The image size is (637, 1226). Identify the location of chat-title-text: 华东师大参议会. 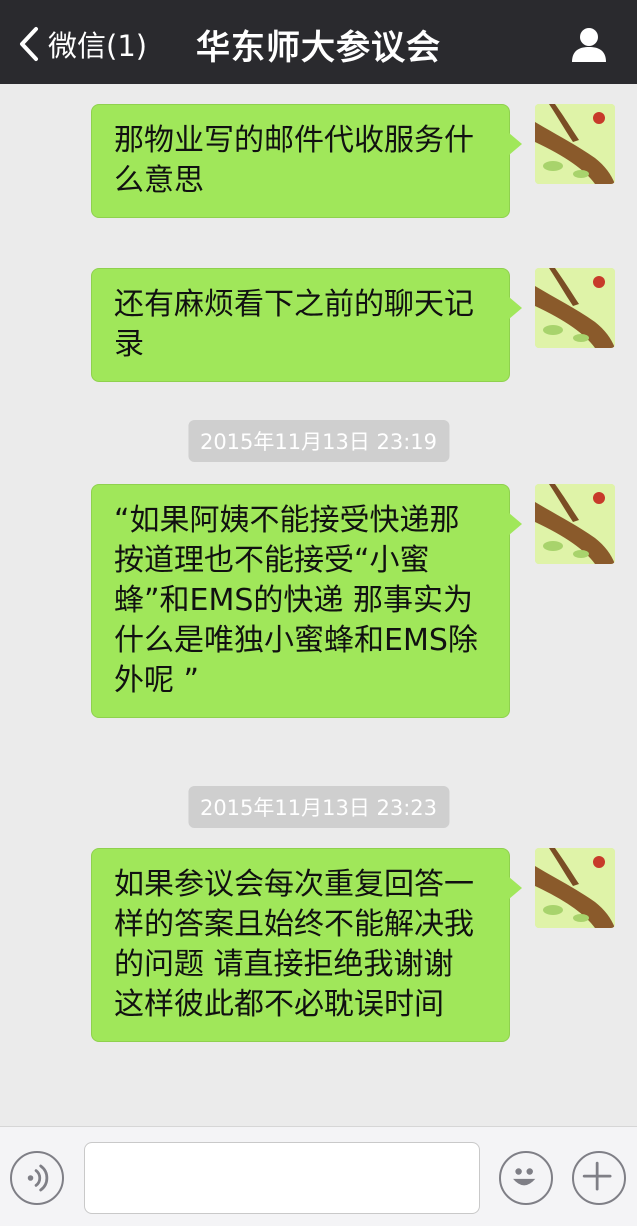
(318, 48).